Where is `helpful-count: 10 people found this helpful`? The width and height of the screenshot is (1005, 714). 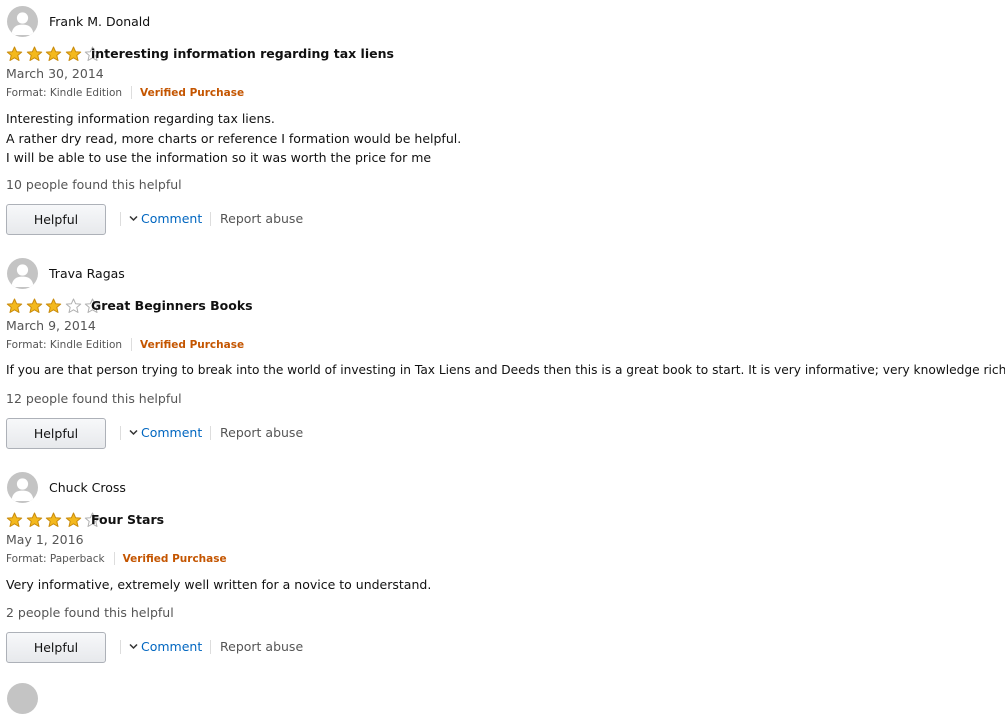 helpful-count: 10 people found this helpful is located at coordinates (94, 184).